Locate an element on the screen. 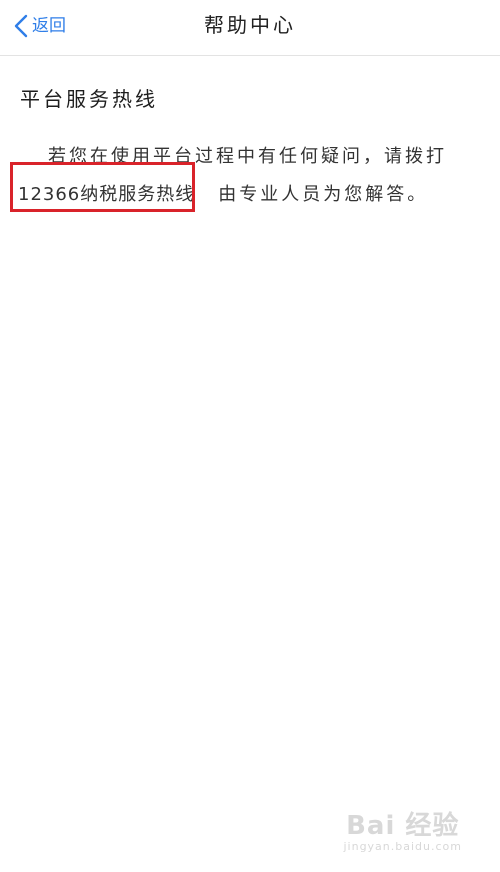 The height and width of the screenshot is (872, 500). page-title: 帮助中心 is located at coordinates (250, 25).